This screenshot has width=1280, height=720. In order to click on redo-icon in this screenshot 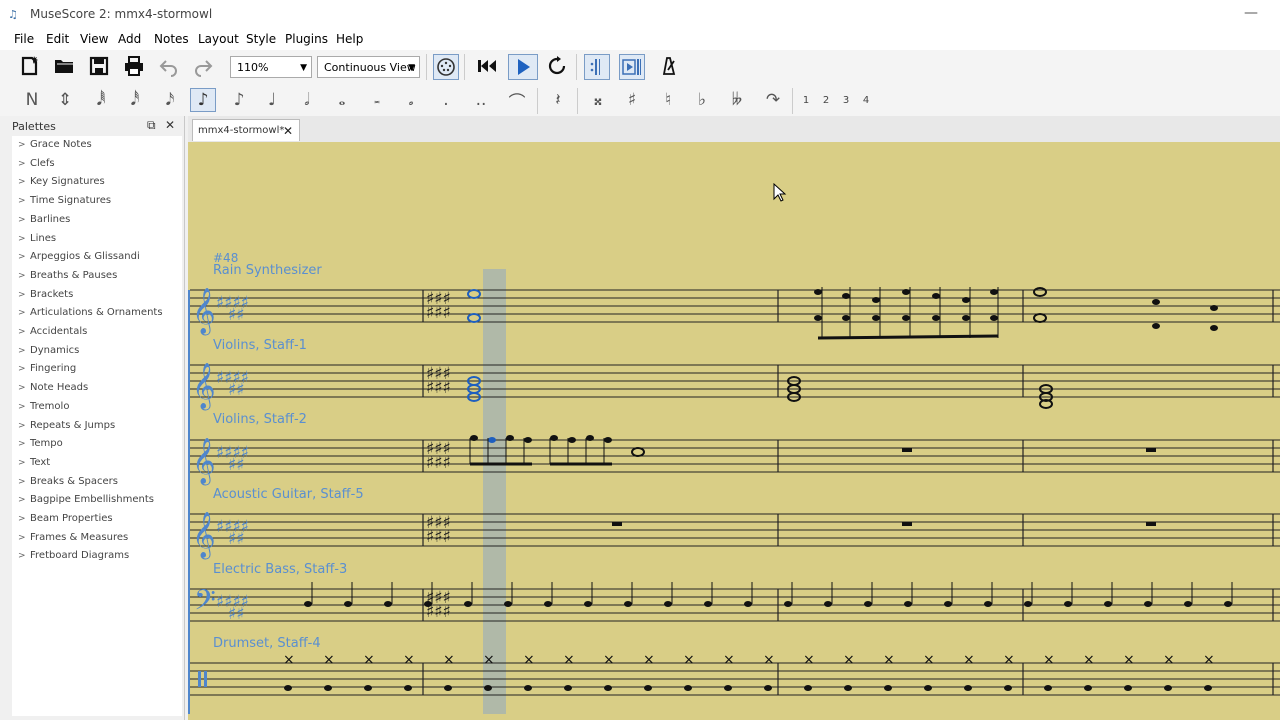, I will do `click(203, 66)`.